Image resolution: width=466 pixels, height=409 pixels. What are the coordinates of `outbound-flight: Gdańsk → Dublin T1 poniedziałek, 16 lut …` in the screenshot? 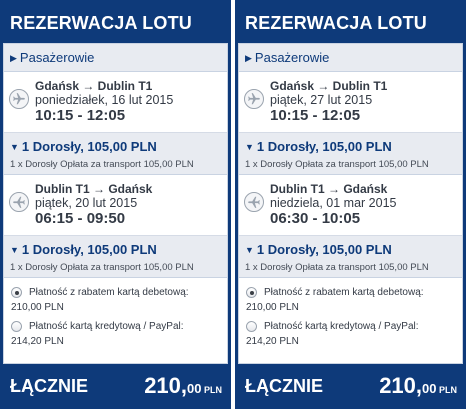 It's located at (115, 102).